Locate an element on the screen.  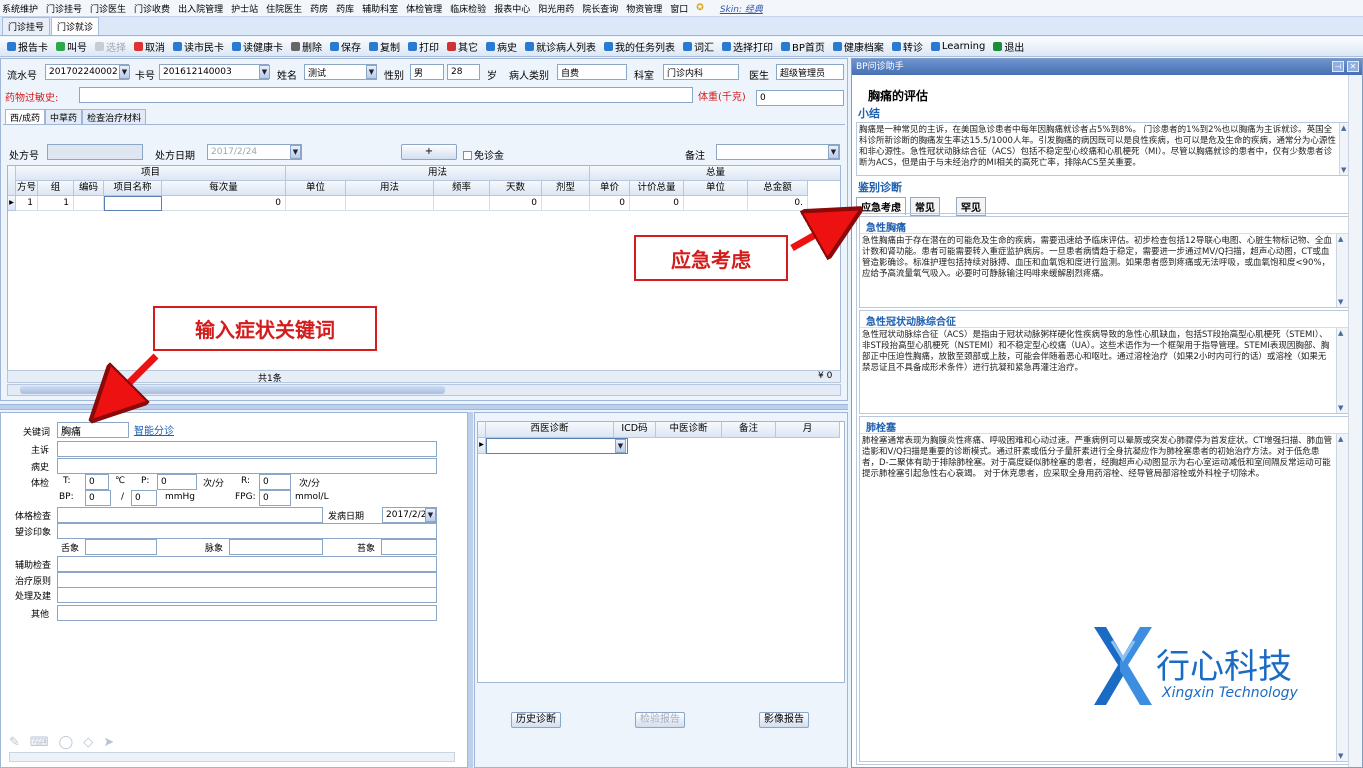
toolbar-button: 选择打印 is located at coordinates (747, 47).